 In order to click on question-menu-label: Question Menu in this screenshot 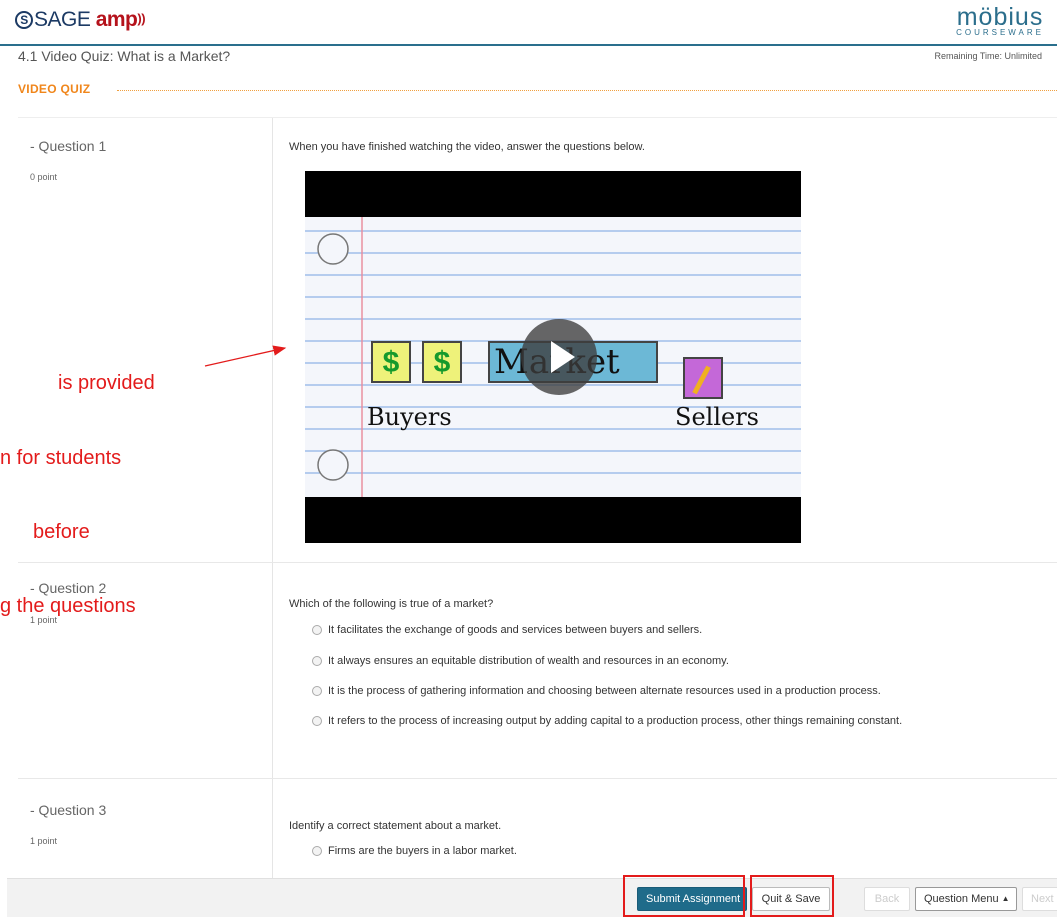, I will do `click(961, 899)`.